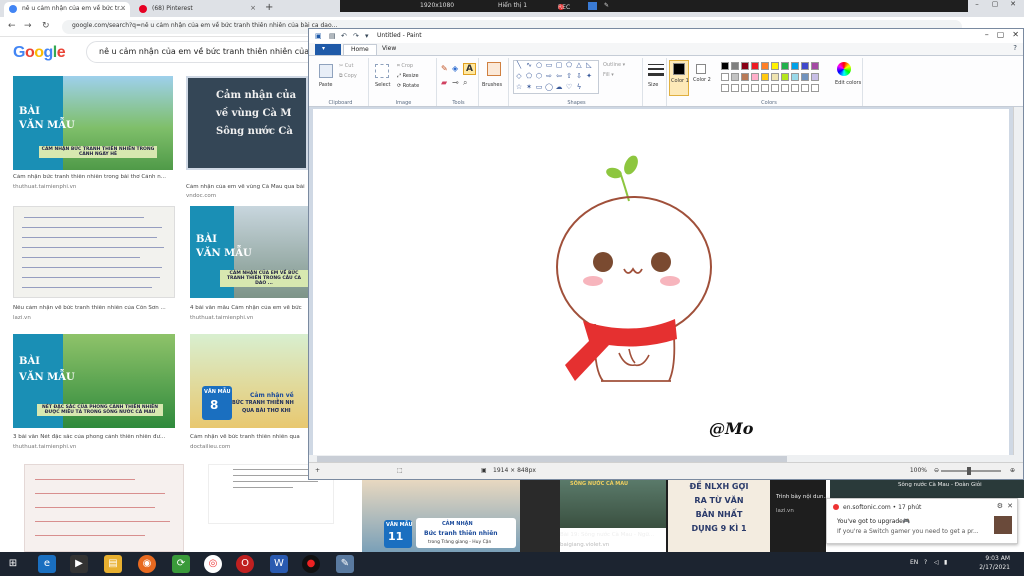 The height and width of the screenshot is (576, 1024). Describe the element at coordinates (28, 26) in the screenshot. I see `forward-icon: →` at that location.